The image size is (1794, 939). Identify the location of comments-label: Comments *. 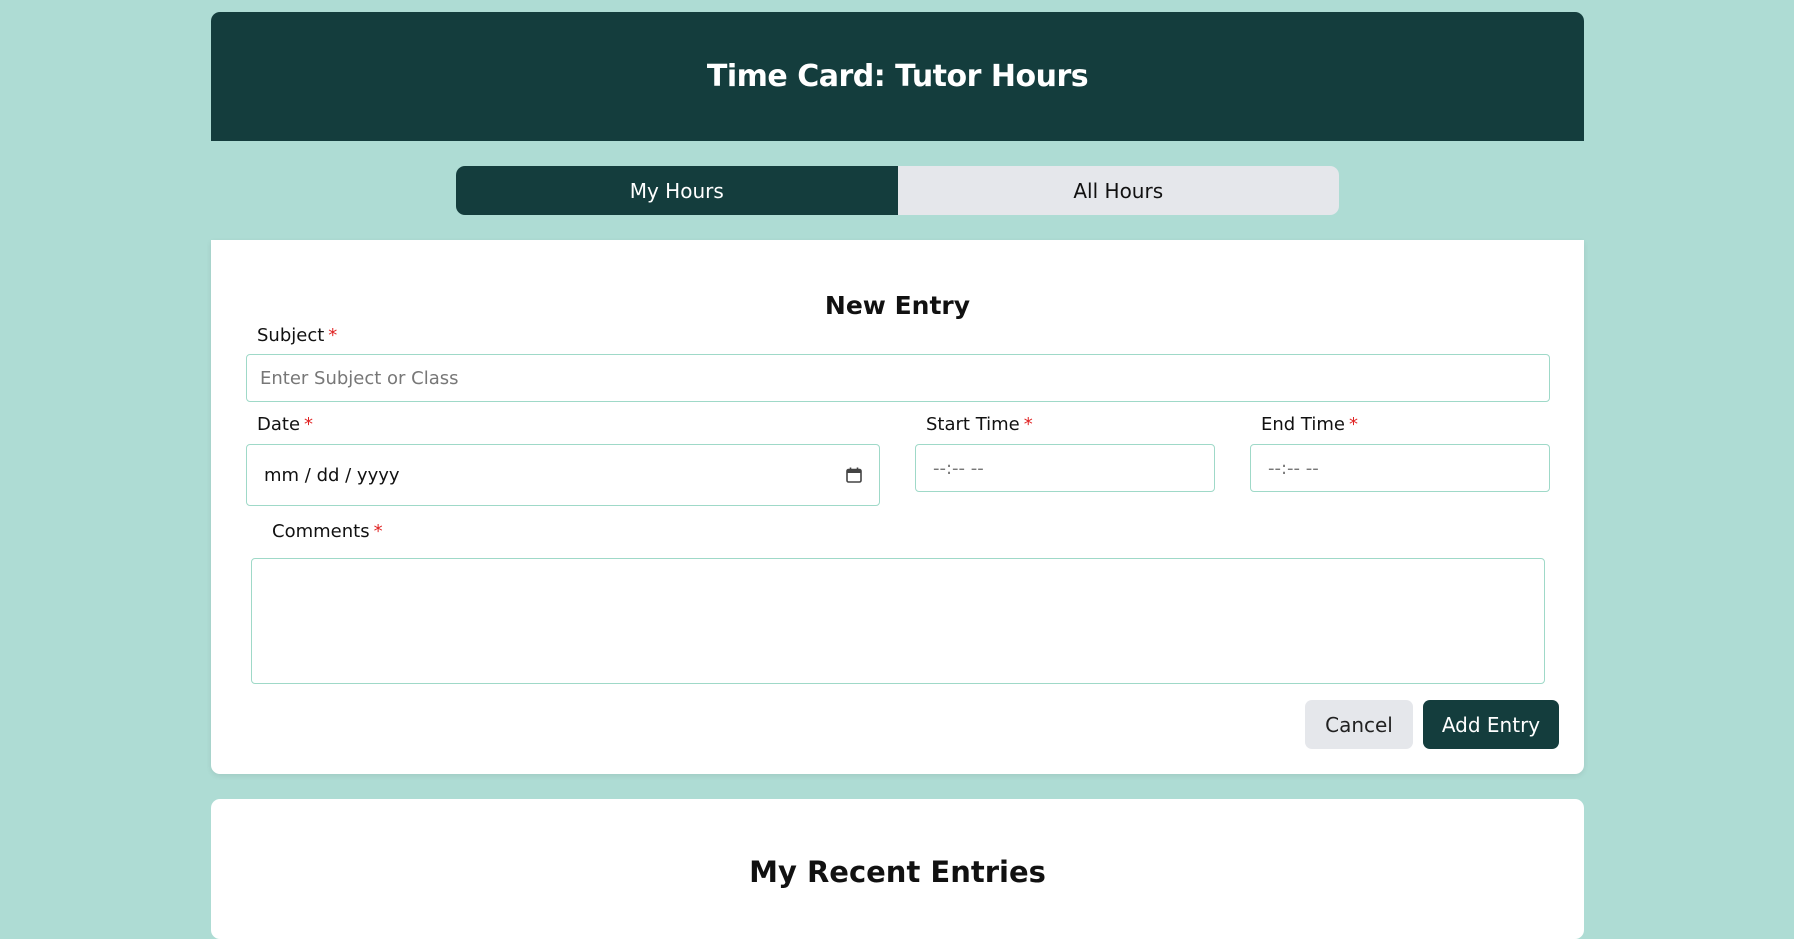
(327, 531).